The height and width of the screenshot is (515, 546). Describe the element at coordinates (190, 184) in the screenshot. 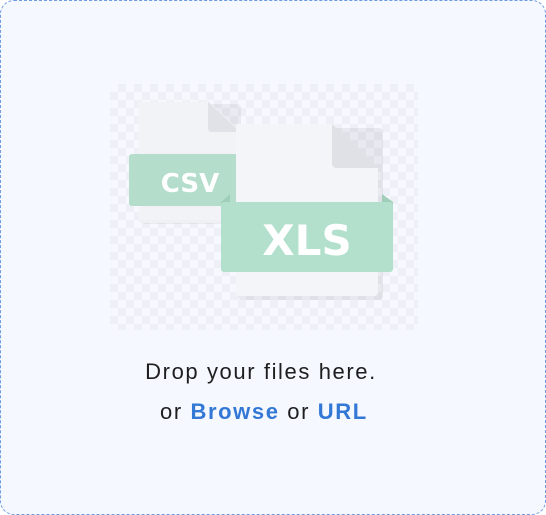

I see `csv-label: CSV` at that location.